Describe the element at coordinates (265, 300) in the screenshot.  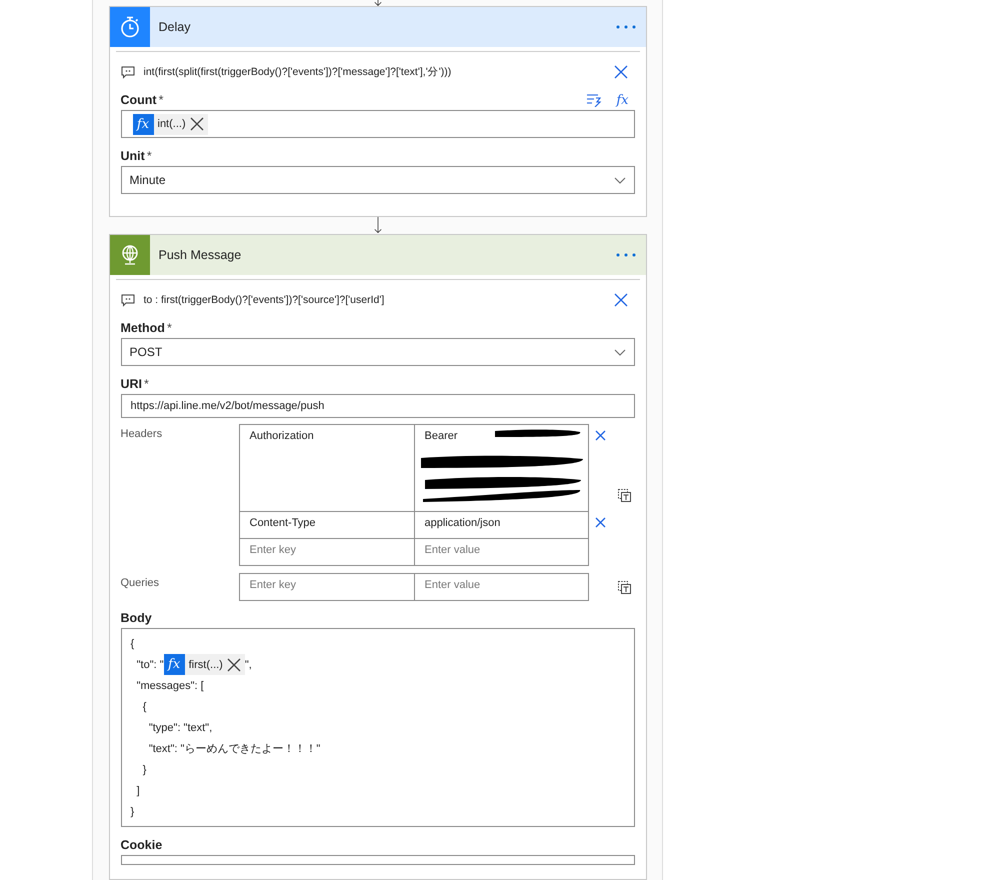
I see `comment-text: to : first(triggerBody()?['events'])?['source']?['userId']` at that location.